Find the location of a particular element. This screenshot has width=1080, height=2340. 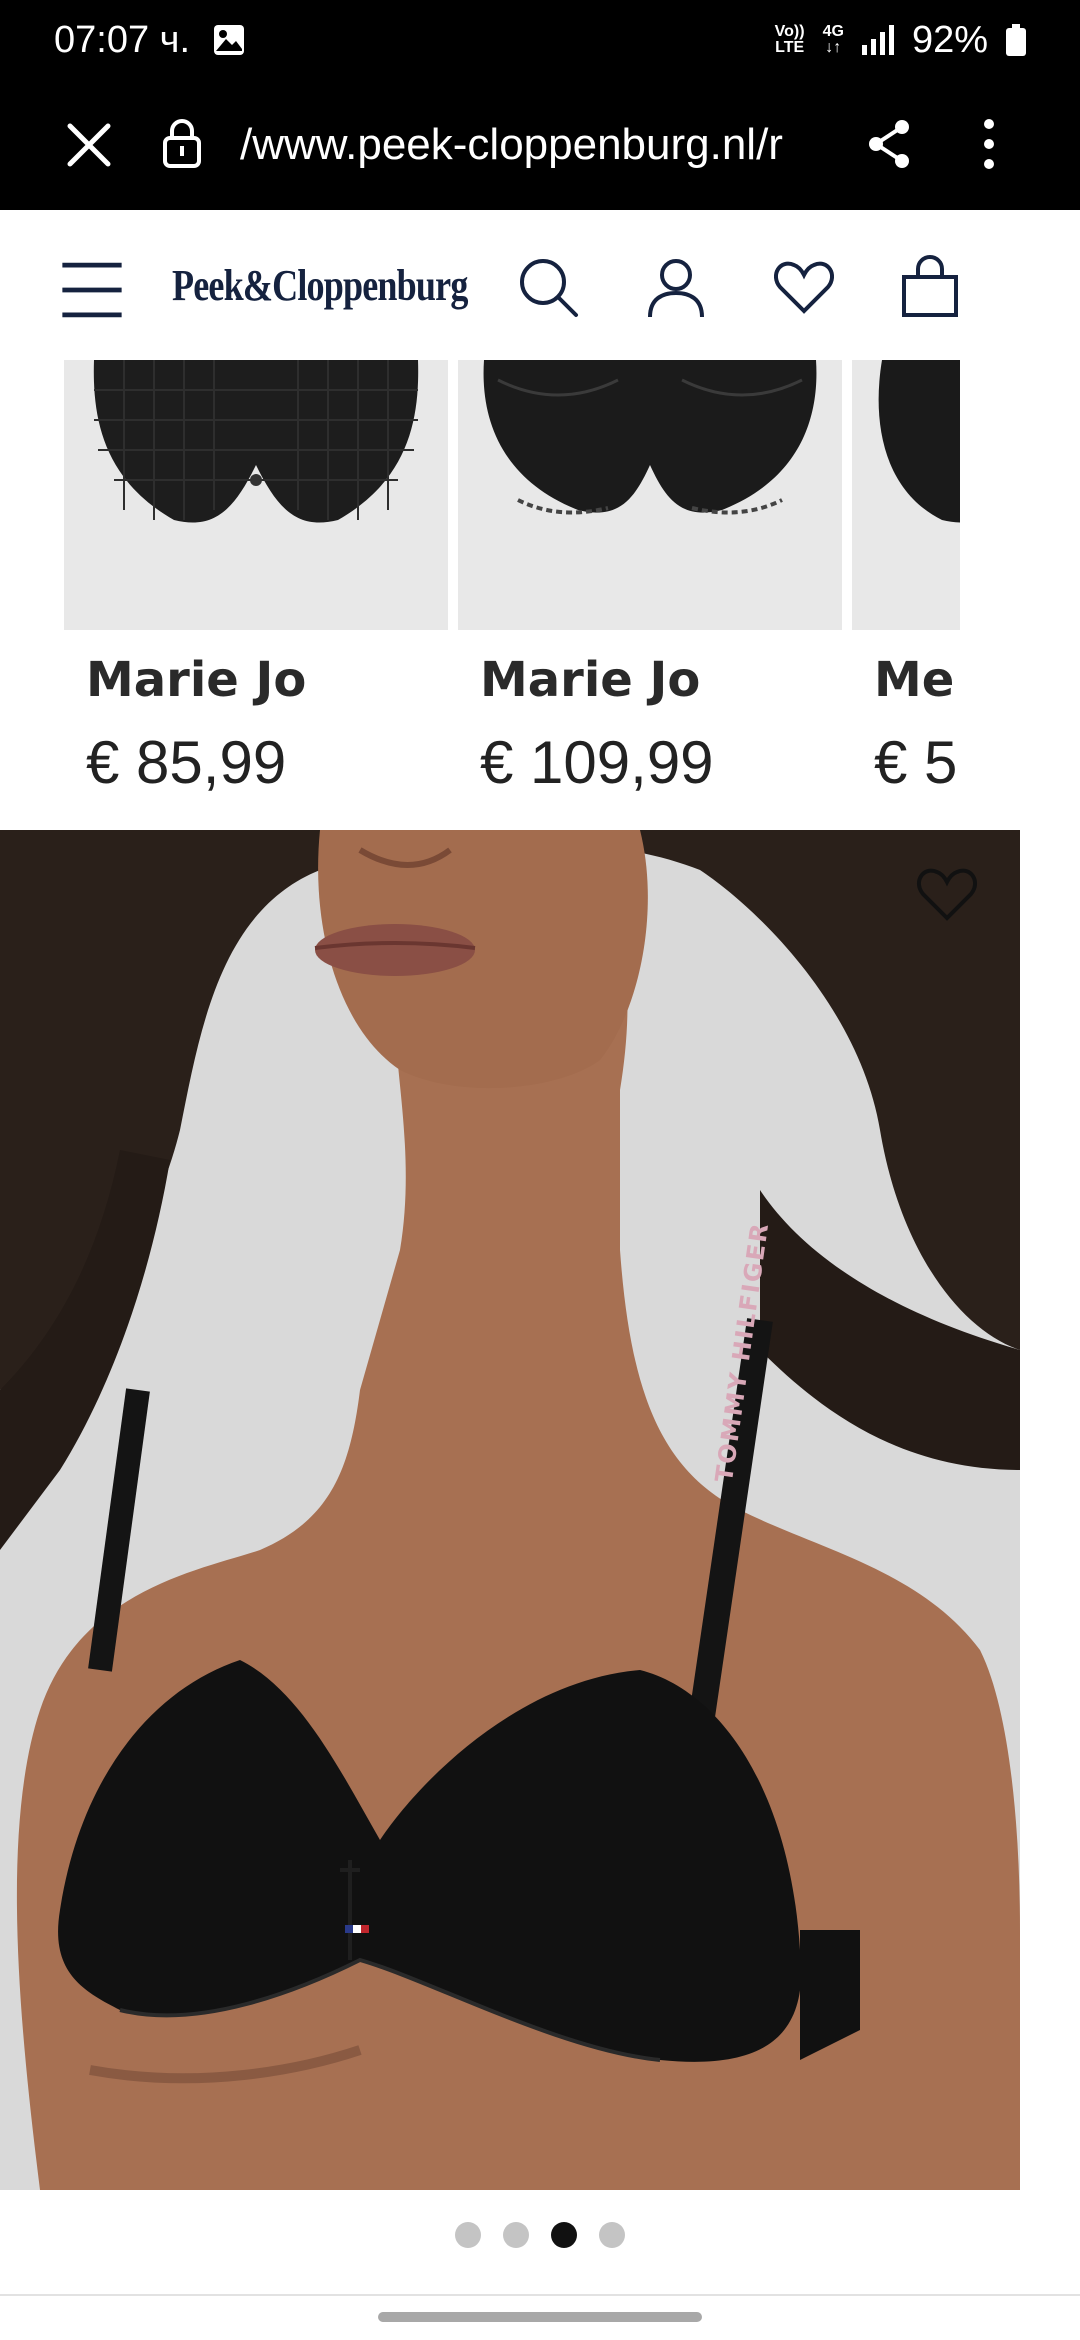

product-price: € 5 is located at coordinates (916, 762).